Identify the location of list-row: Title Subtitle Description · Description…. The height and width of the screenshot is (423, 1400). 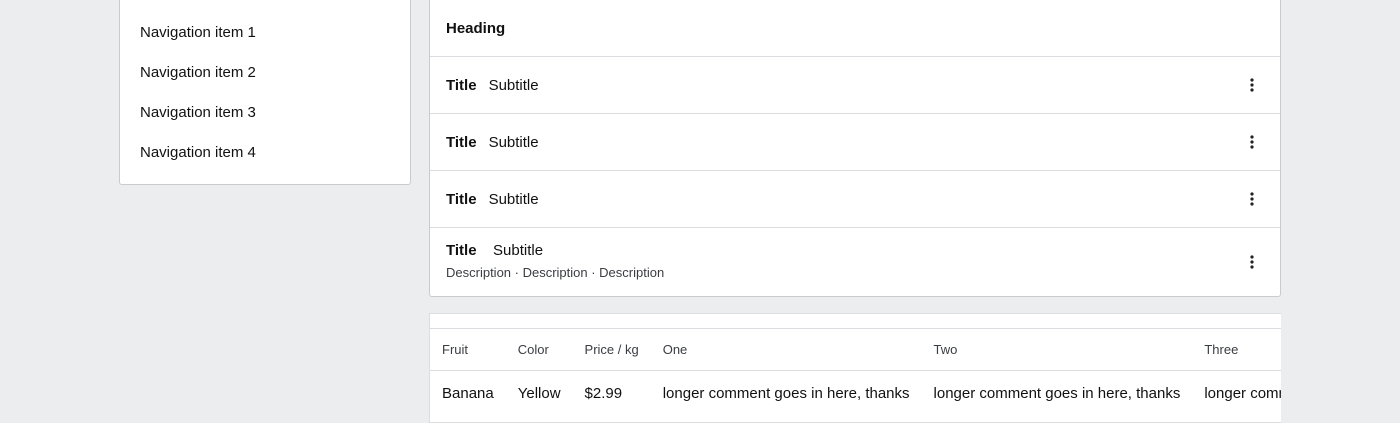
(855, 262).